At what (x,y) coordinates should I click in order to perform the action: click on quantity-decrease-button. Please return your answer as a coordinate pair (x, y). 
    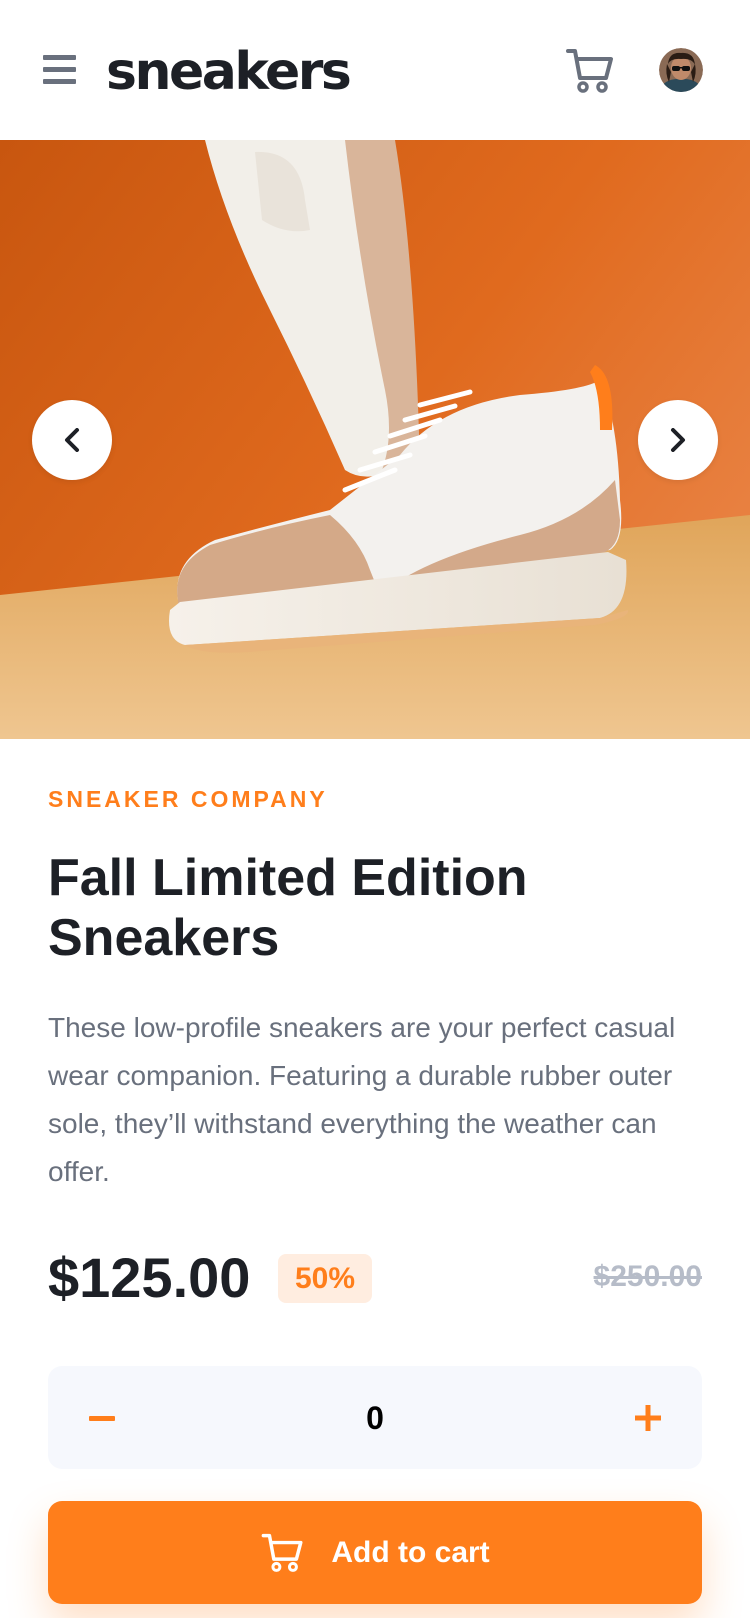
    Looking at the image, I should click on (102, 1418).